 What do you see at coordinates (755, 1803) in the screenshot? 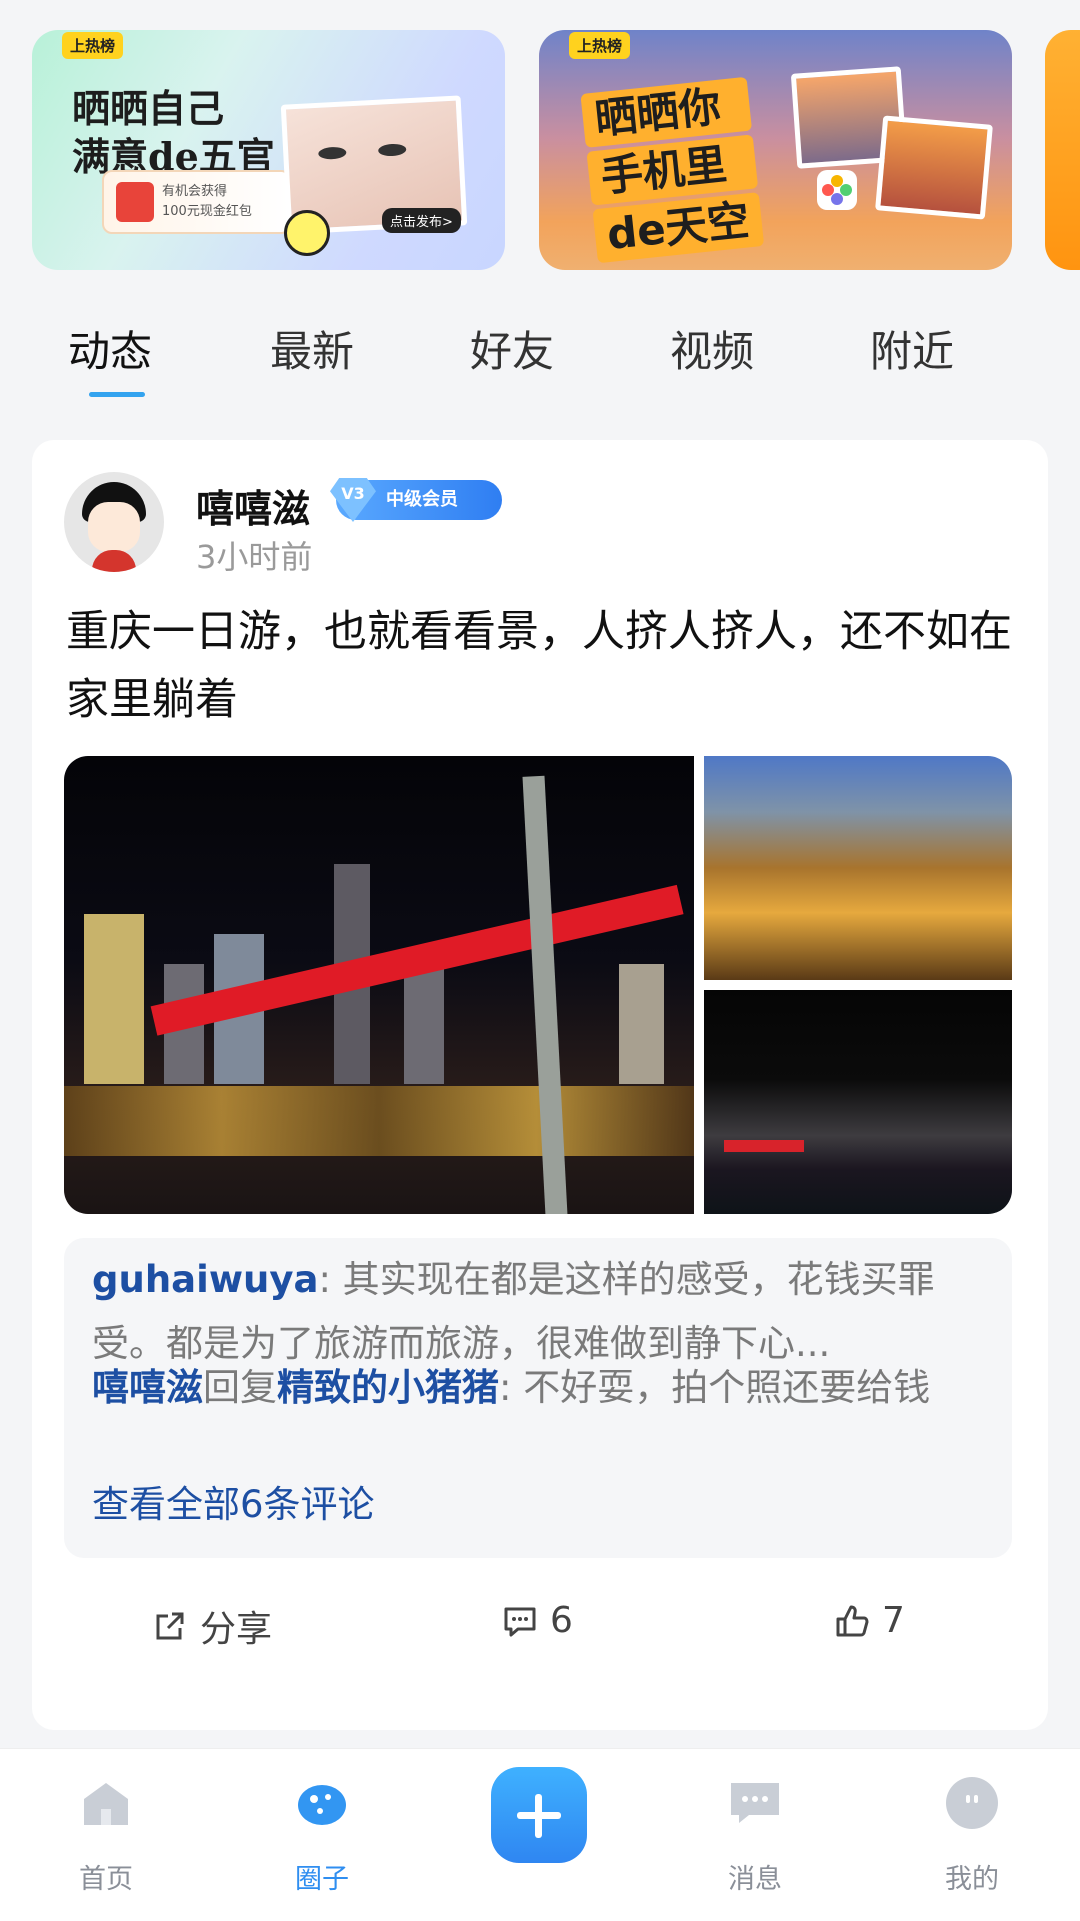
I see `message-icon` at bounding box center [755, 1803].